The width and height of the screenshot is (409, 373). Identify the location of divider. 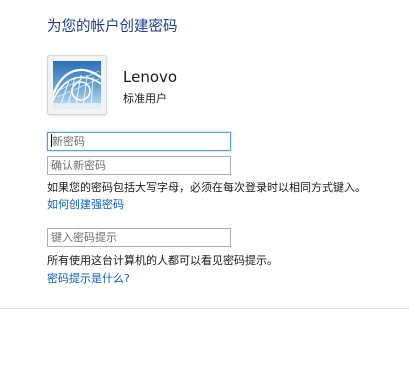
(204, 308).